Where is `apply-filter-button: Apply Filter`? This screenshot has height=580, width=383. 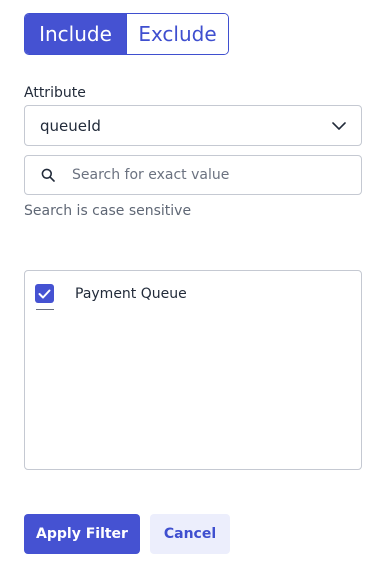
apply-filter-button: Apply Filter is located at coordinates (82, 534).